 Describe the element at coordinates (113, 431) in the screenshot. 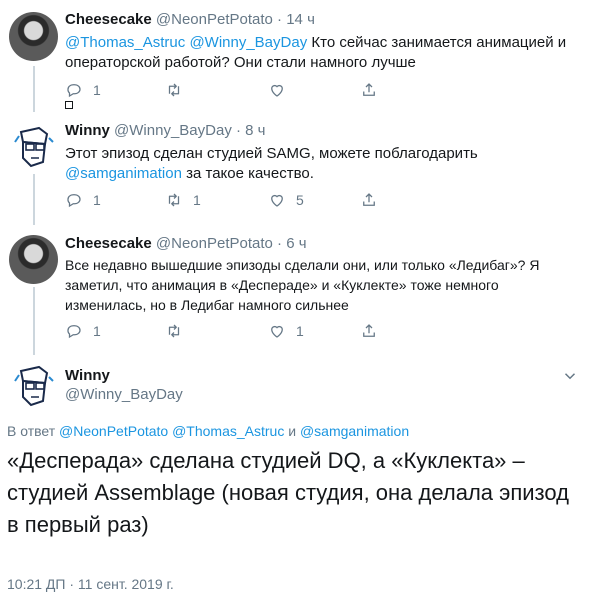

I see `mention-link: @NeonPetPotato` at that location.